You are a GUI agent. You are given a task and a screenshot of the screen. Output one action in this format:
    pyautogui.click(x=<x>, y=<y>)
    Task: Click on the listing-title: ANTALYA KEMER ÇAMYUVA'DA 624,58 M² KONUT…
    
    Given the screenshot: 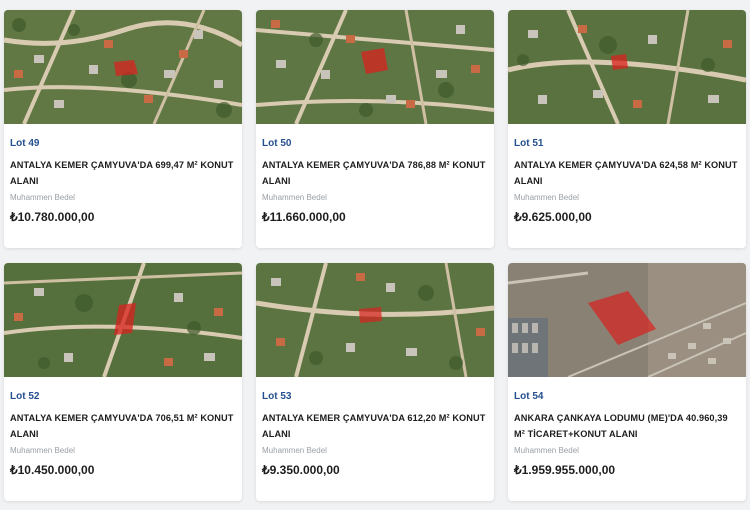 What is the action you would take?
    pyautogui.click(x=627, y=173)
    